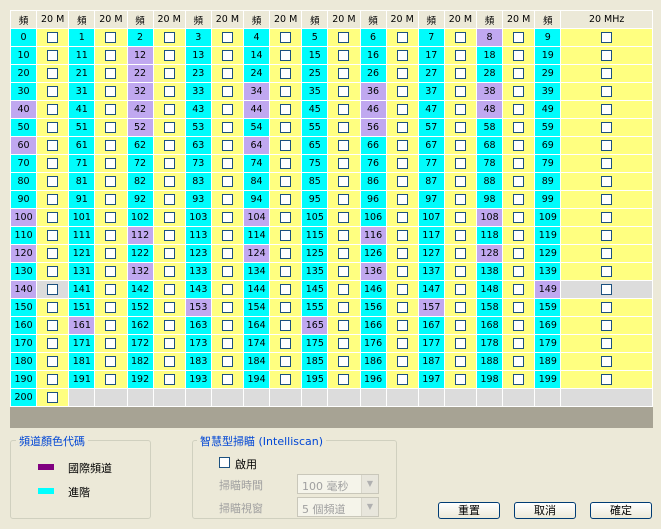 The height and width of the screenshot is (529, 661). What do you see at coordinates (460, 19) in the screenshot?
I see `bandwidth-column-header: 20 M` at bounding box center [460, 19].